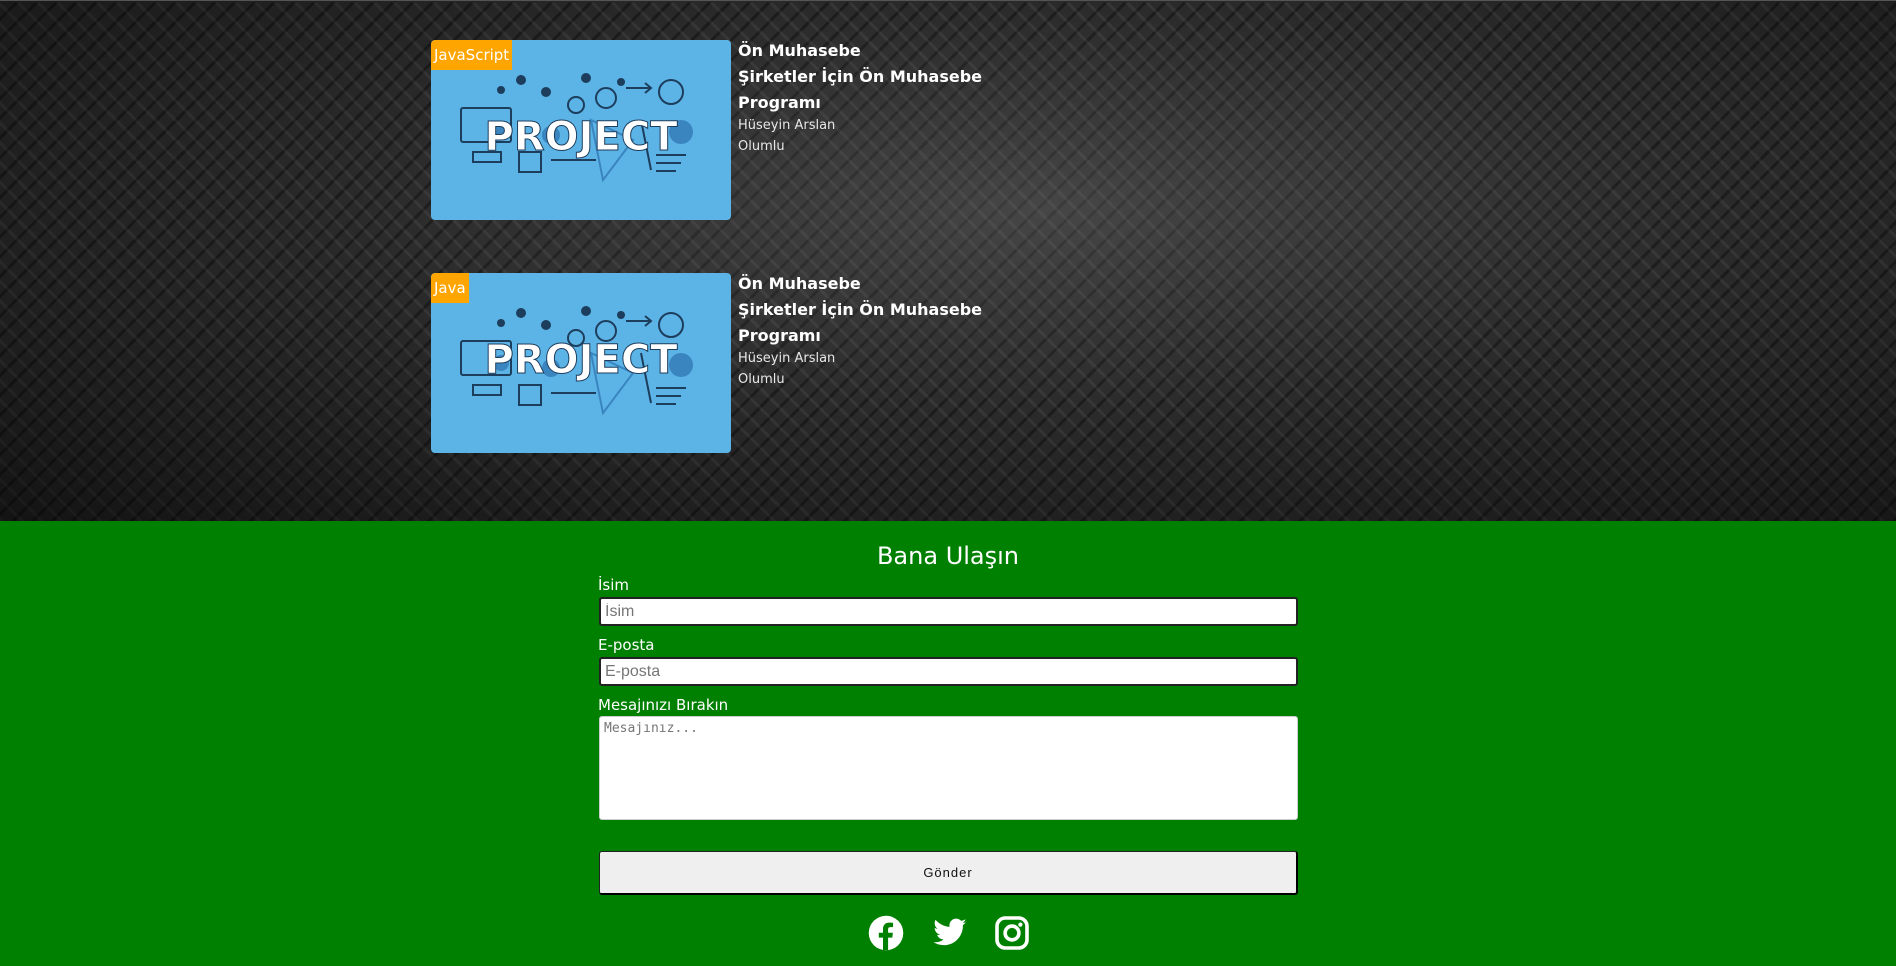  What do you see at coordinates (950, 933) in the screenshot?
I see `twitter-icon` at bounding box center [950, 933].